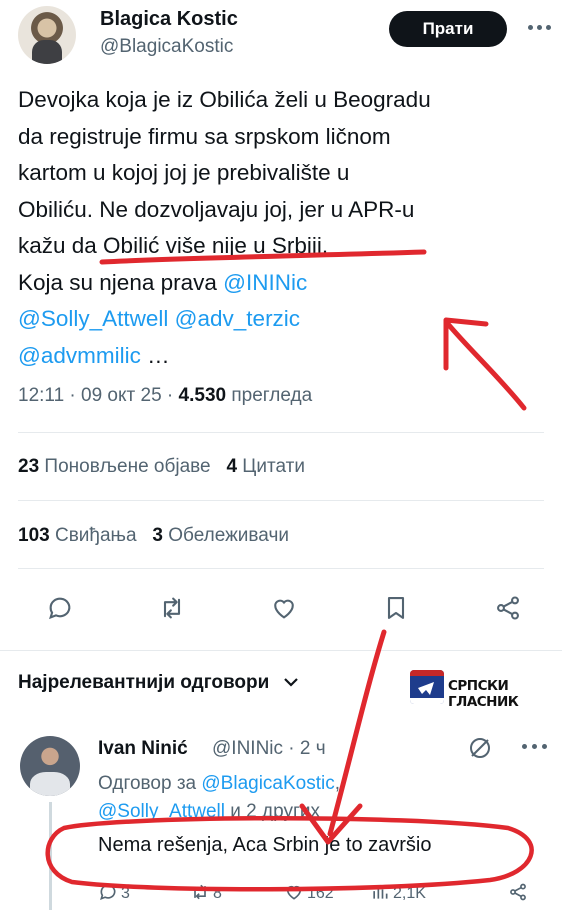 This screenshot has height=910, width=562. I want to click on srpski-glasnik-logo-icon, so click(427, 687).